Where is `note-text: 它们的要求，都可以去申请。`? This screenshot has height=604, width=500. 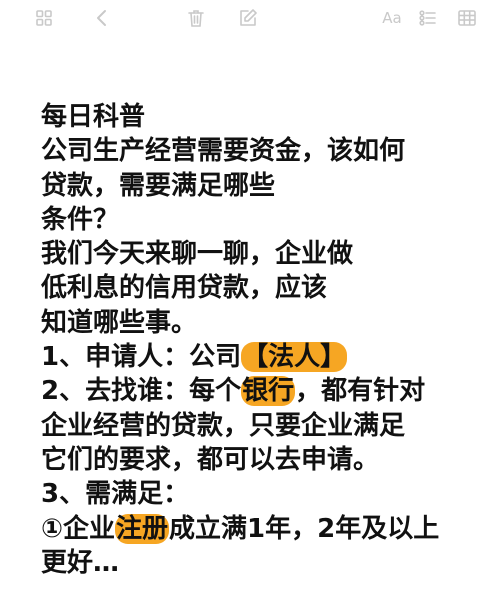
note-text: 它们的要求，都可以去申请。 is located at coordinates (210, 459).